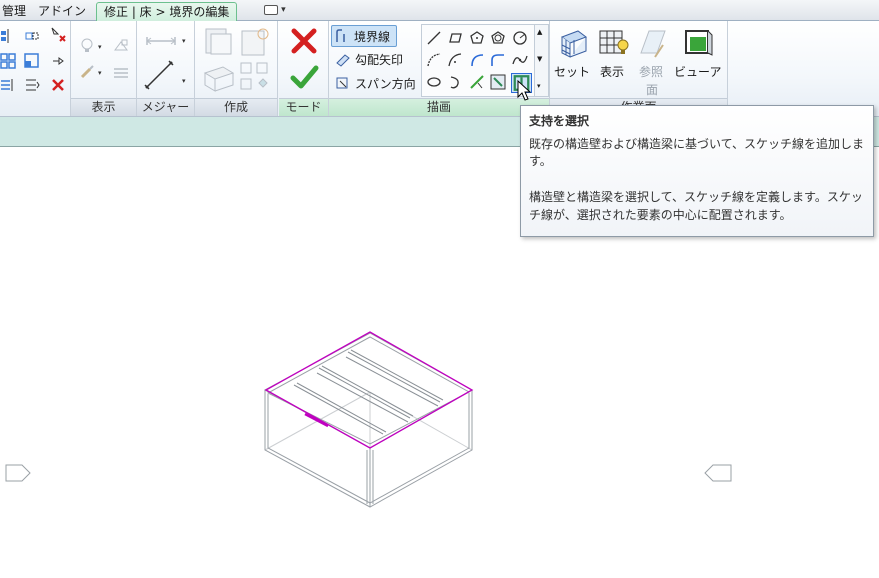 The width and height of the screenshot is (879, 578). I want to click on rectangle-icon, so click(455, 38).